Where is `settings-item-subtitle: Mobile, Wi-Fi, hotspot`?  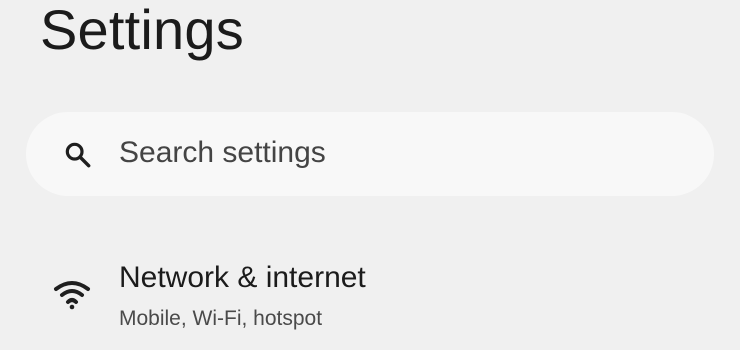
settings-item-subtitle: Mobile, Wi-Fi, hotspot is located at coordinates (221, 318).